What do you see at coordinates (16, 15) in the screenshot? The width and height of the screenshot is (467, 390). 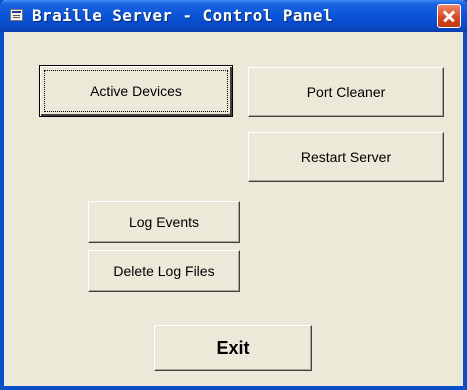 I see `app-window-icon` at bounding box center [16, 15].